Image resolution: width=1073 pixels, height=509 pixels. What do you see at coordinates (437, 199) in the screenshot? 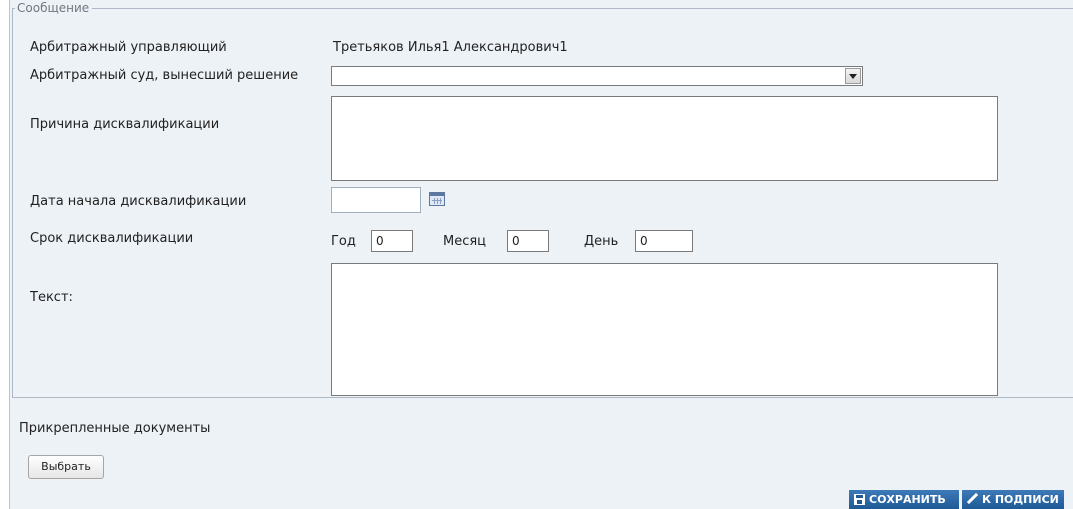
I see `calendar-icon` at bounding box center [437, 199].